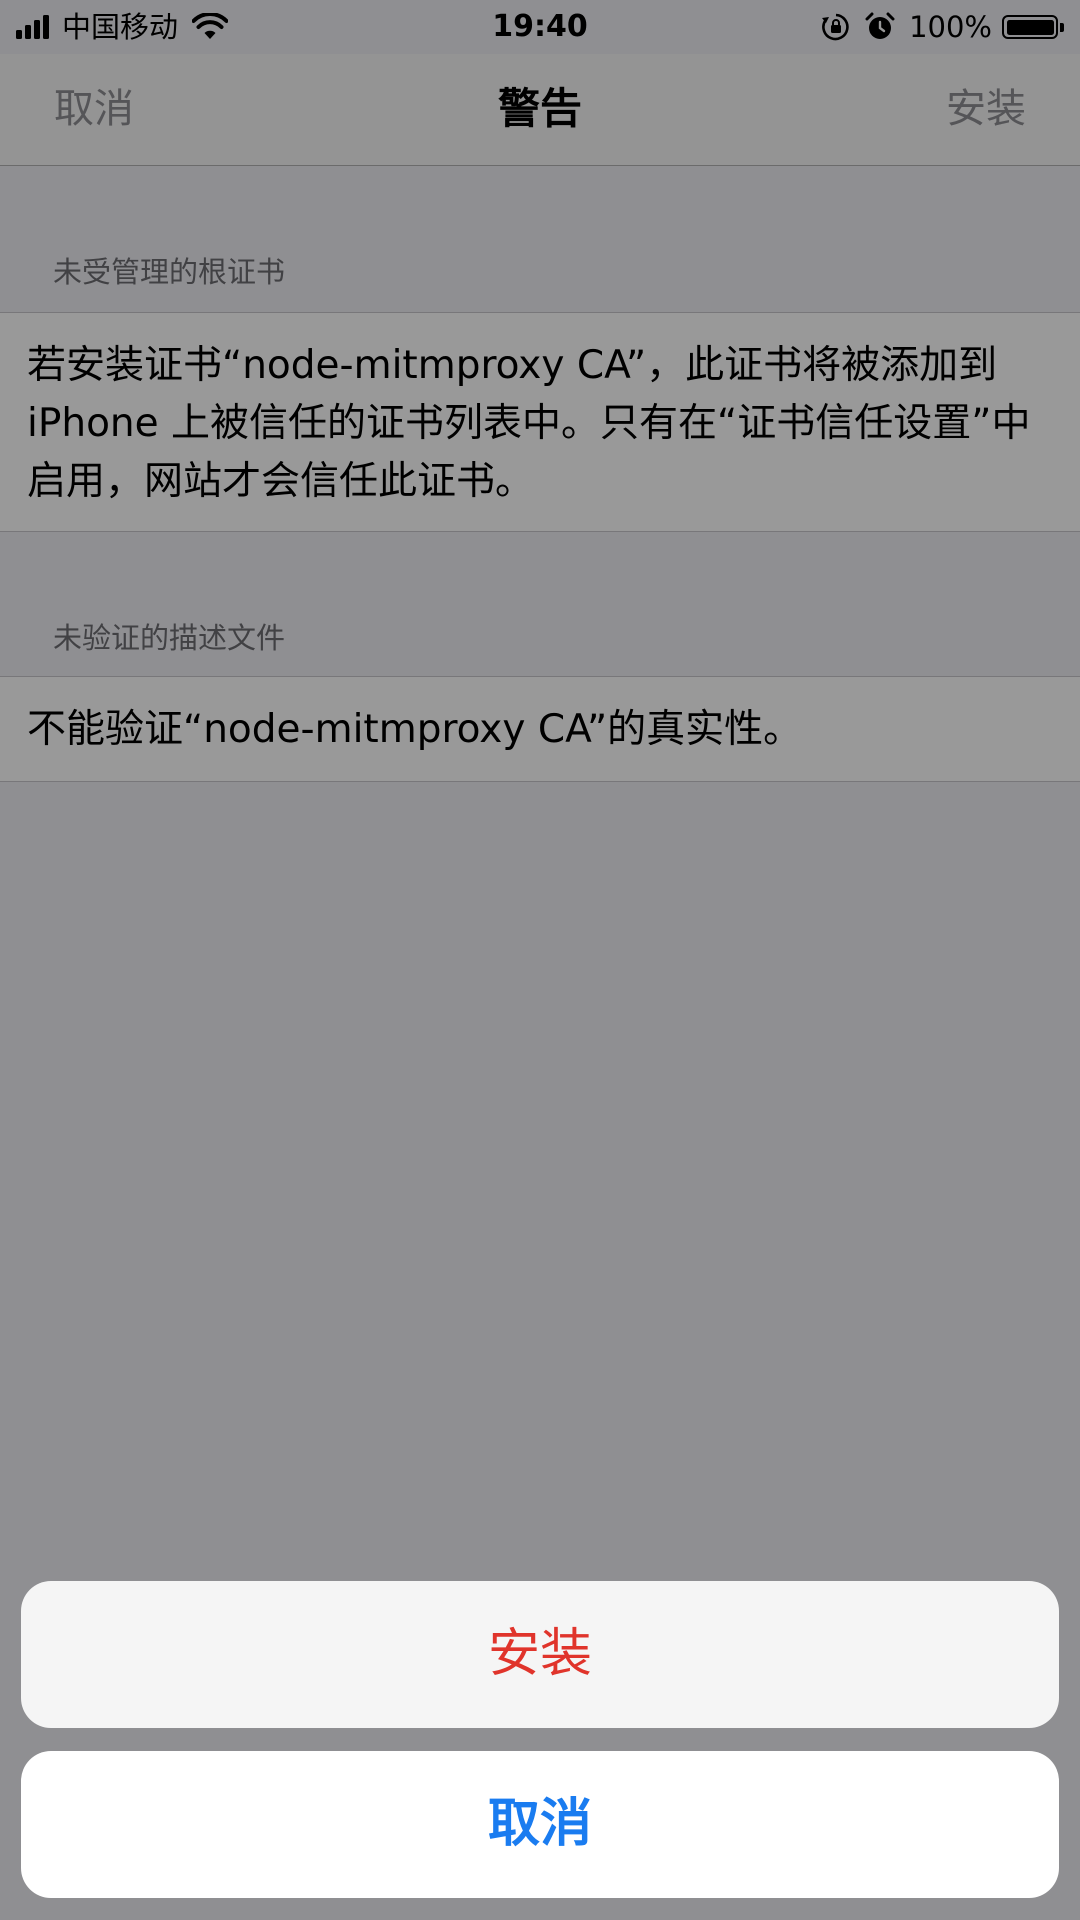  I want to click on action-sheet-group: 安装, so click(540, 1654).